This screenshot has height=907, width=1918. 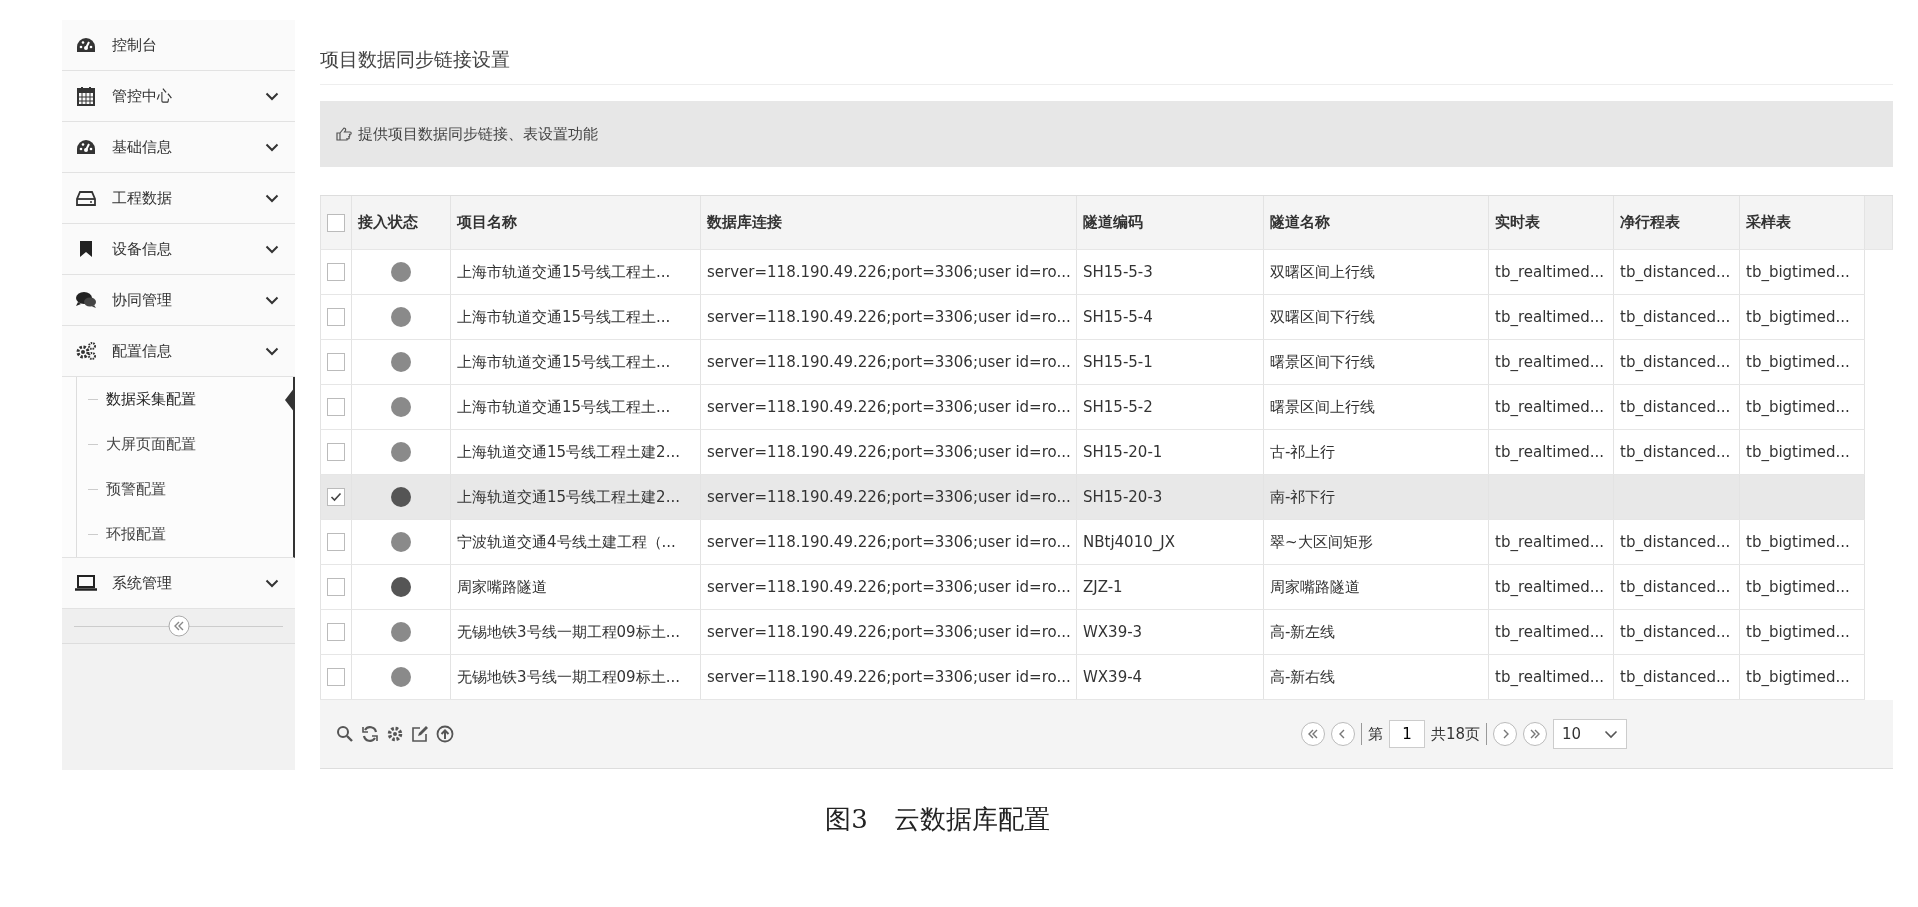 I want to click on table-cell: 高-新左线, so click(x=1376, y=632).